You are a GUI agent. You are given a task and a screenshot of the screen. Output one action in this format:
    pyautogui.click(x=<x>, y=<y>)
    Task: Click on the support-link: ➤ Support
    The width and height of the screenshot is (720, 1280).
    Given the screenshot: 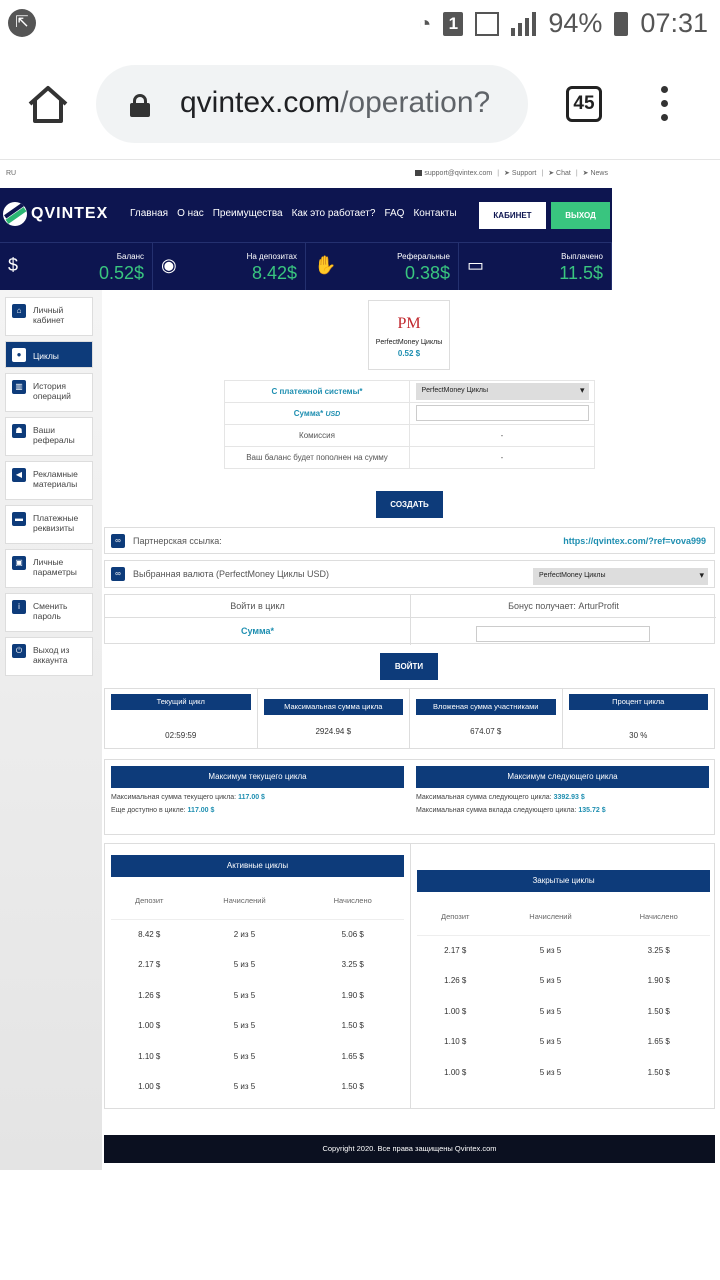 What is the action you would take?
    pyautogui.click(x=520, y=173)
    